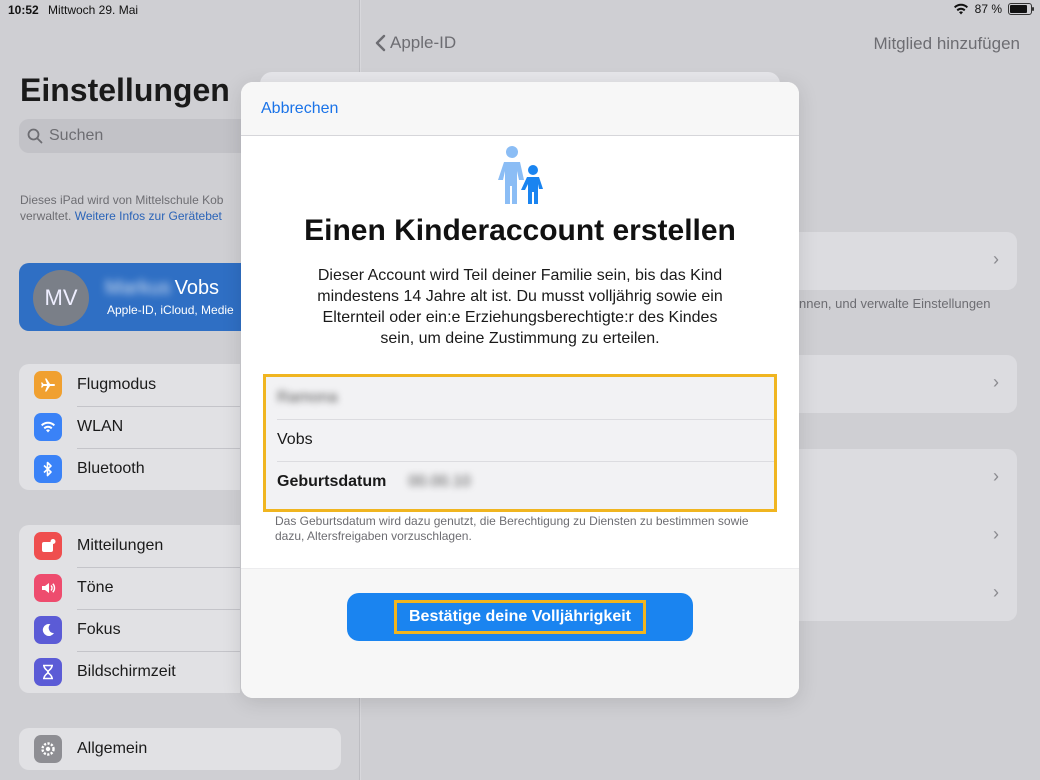  I want to click on sidebar-item-mitteilungen: Mitteilungen, so click(129, 546).